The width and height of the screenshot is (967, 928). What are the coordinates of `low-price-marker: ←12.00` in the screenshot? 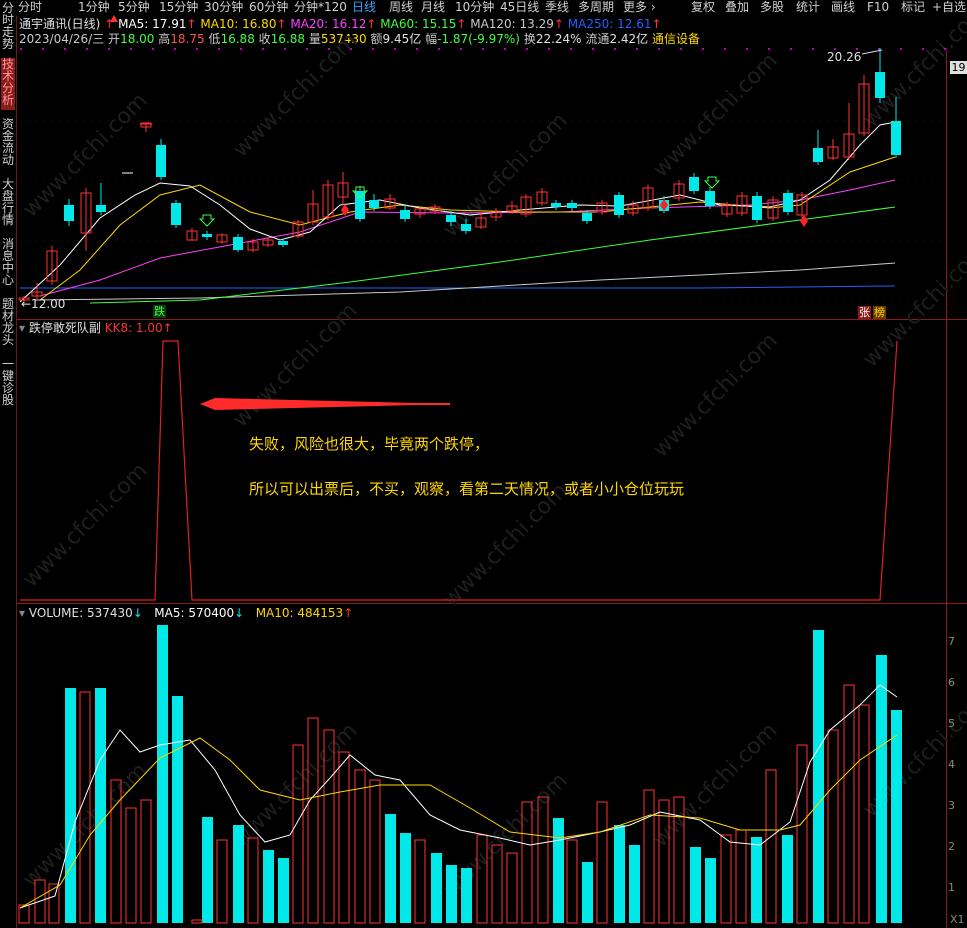 It's located at (43, 304).